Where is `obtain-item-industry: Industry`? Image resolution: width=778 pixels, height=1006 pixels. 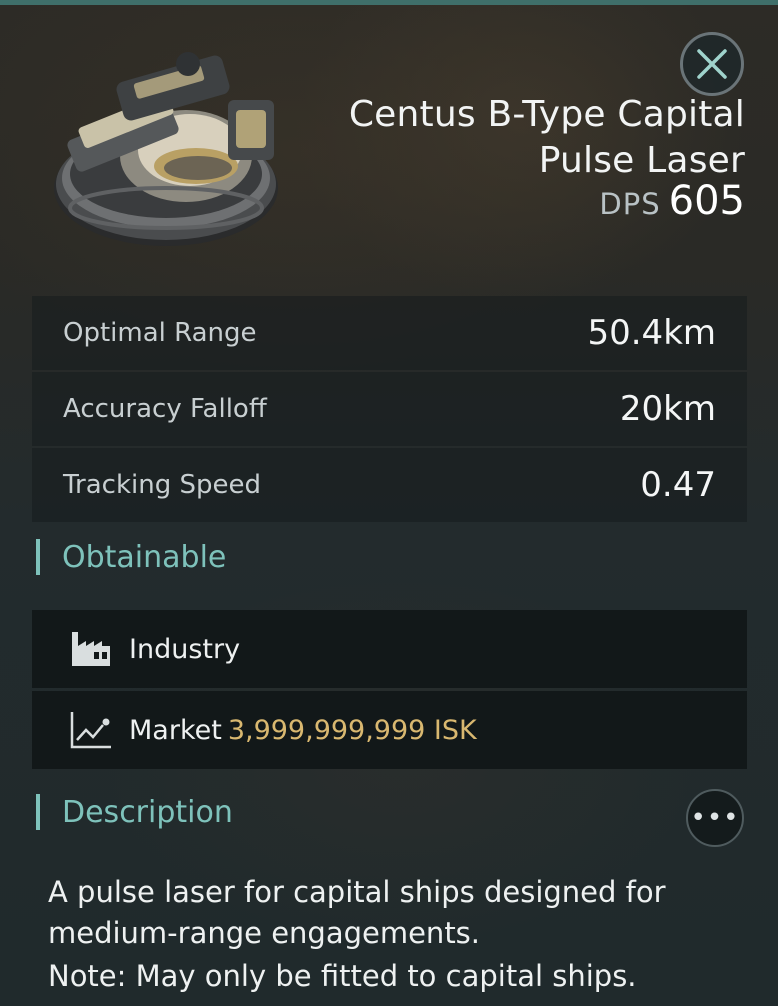 obtain-item-industry: Industry is located at coordinates (389, 649).